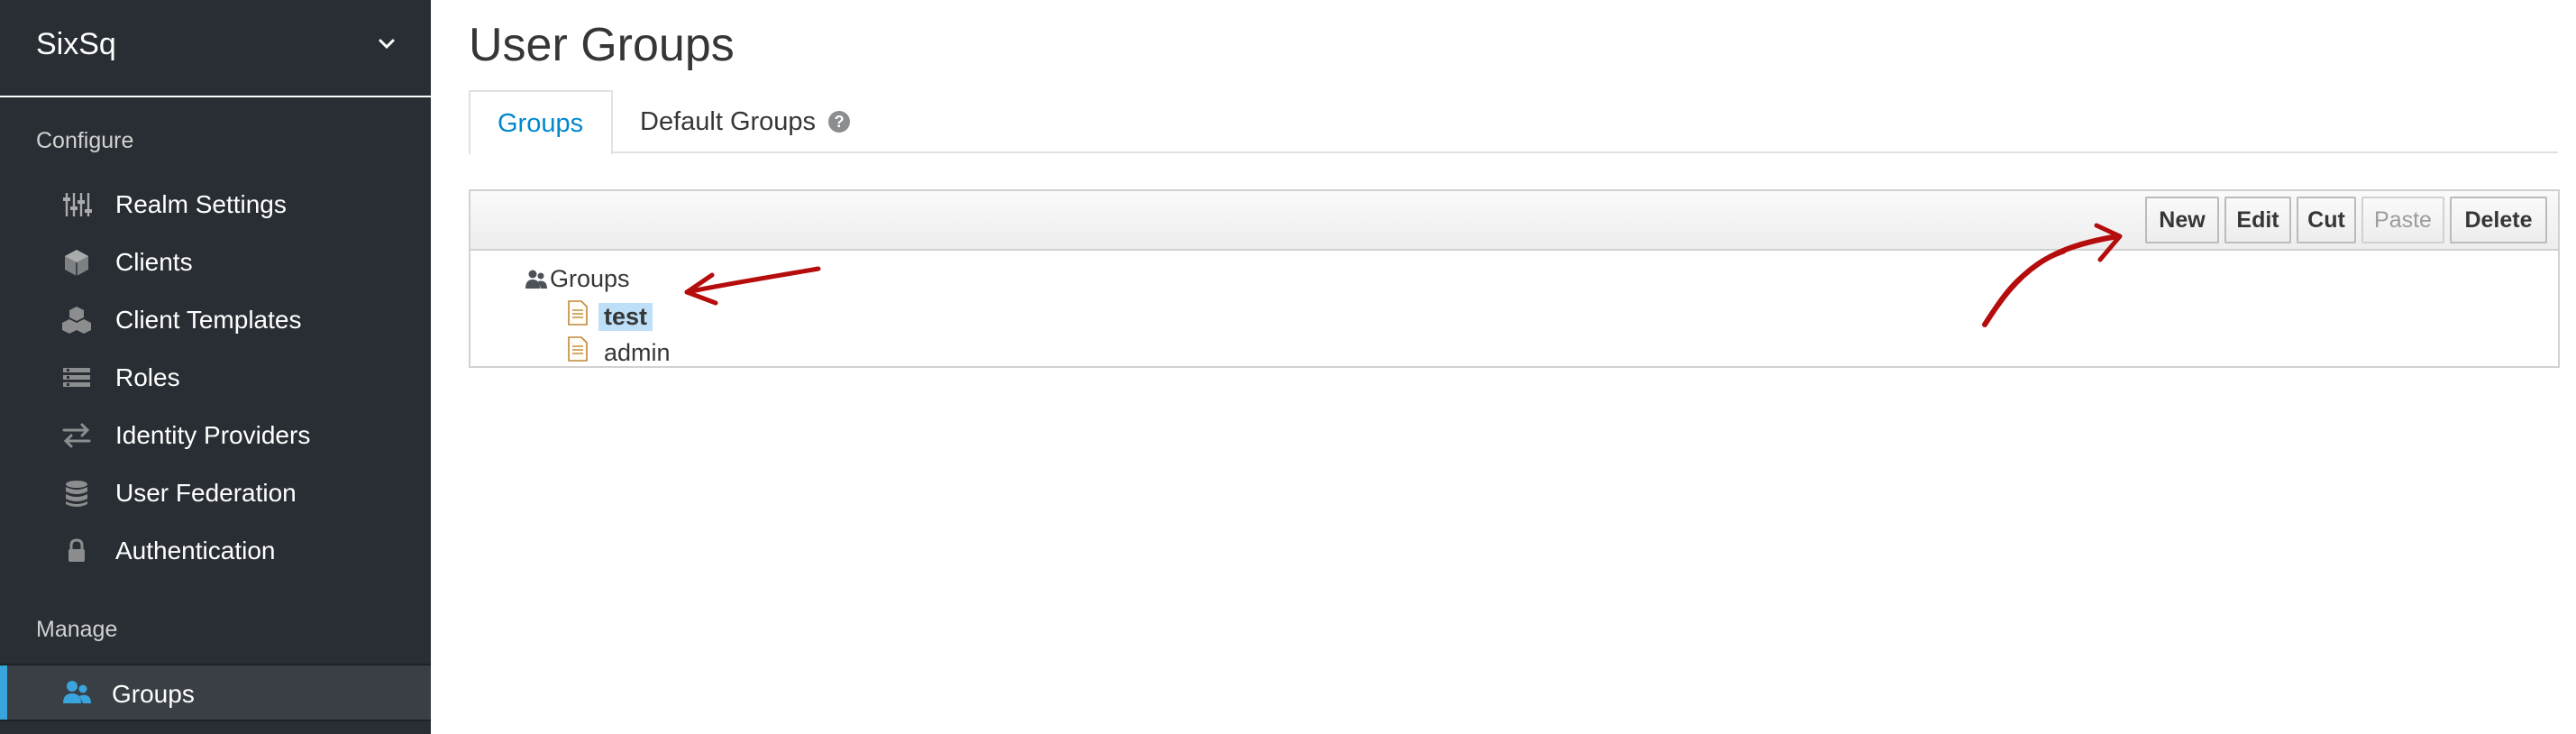 The image size is (2576, 734). I want to click on sliders-icon, so click(77, 204).